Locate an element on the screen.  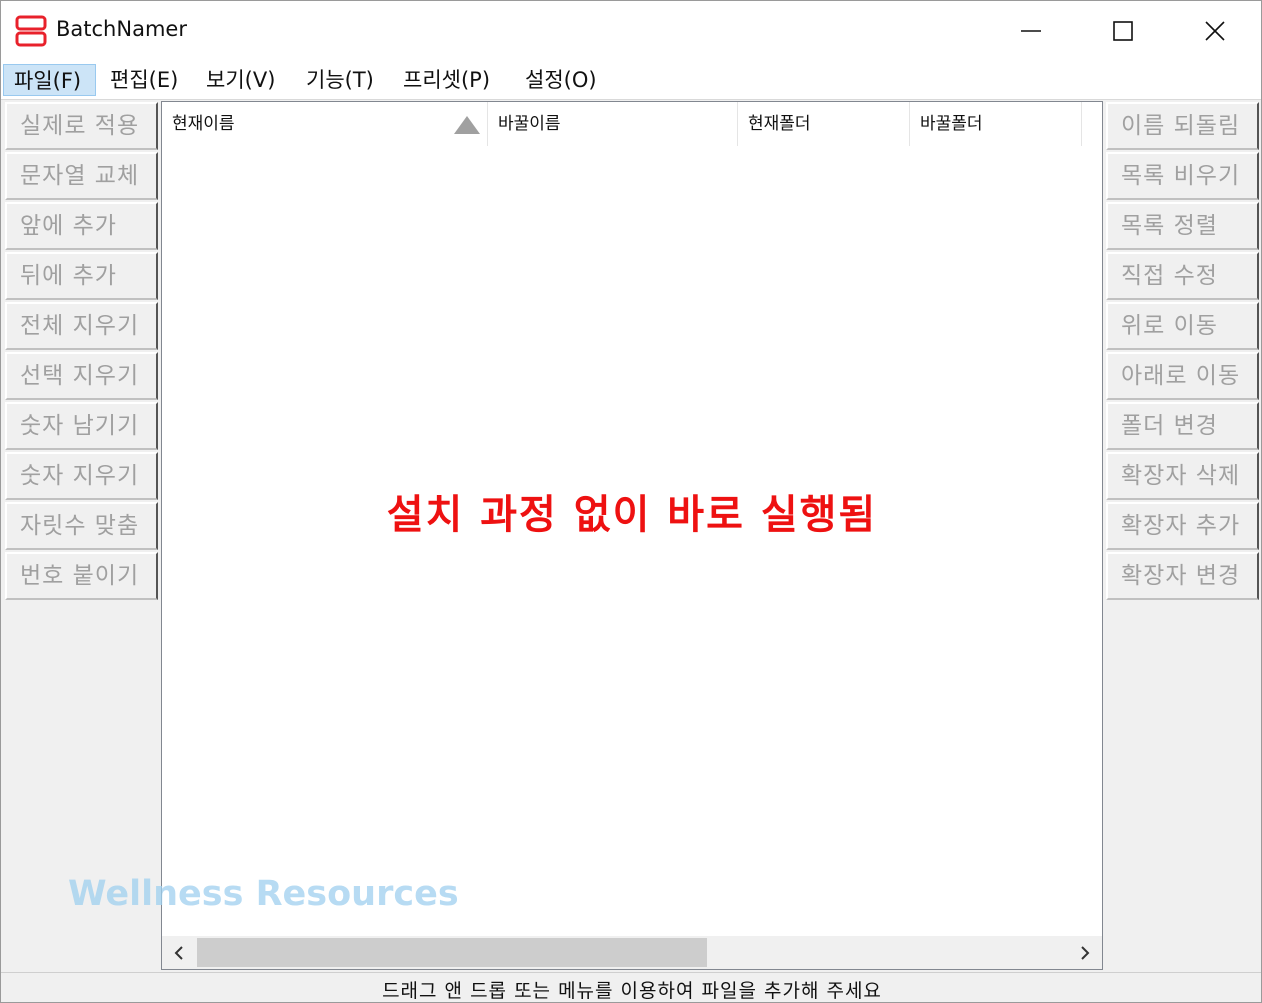
maximize-icon is located at coordinates (1123, 31).